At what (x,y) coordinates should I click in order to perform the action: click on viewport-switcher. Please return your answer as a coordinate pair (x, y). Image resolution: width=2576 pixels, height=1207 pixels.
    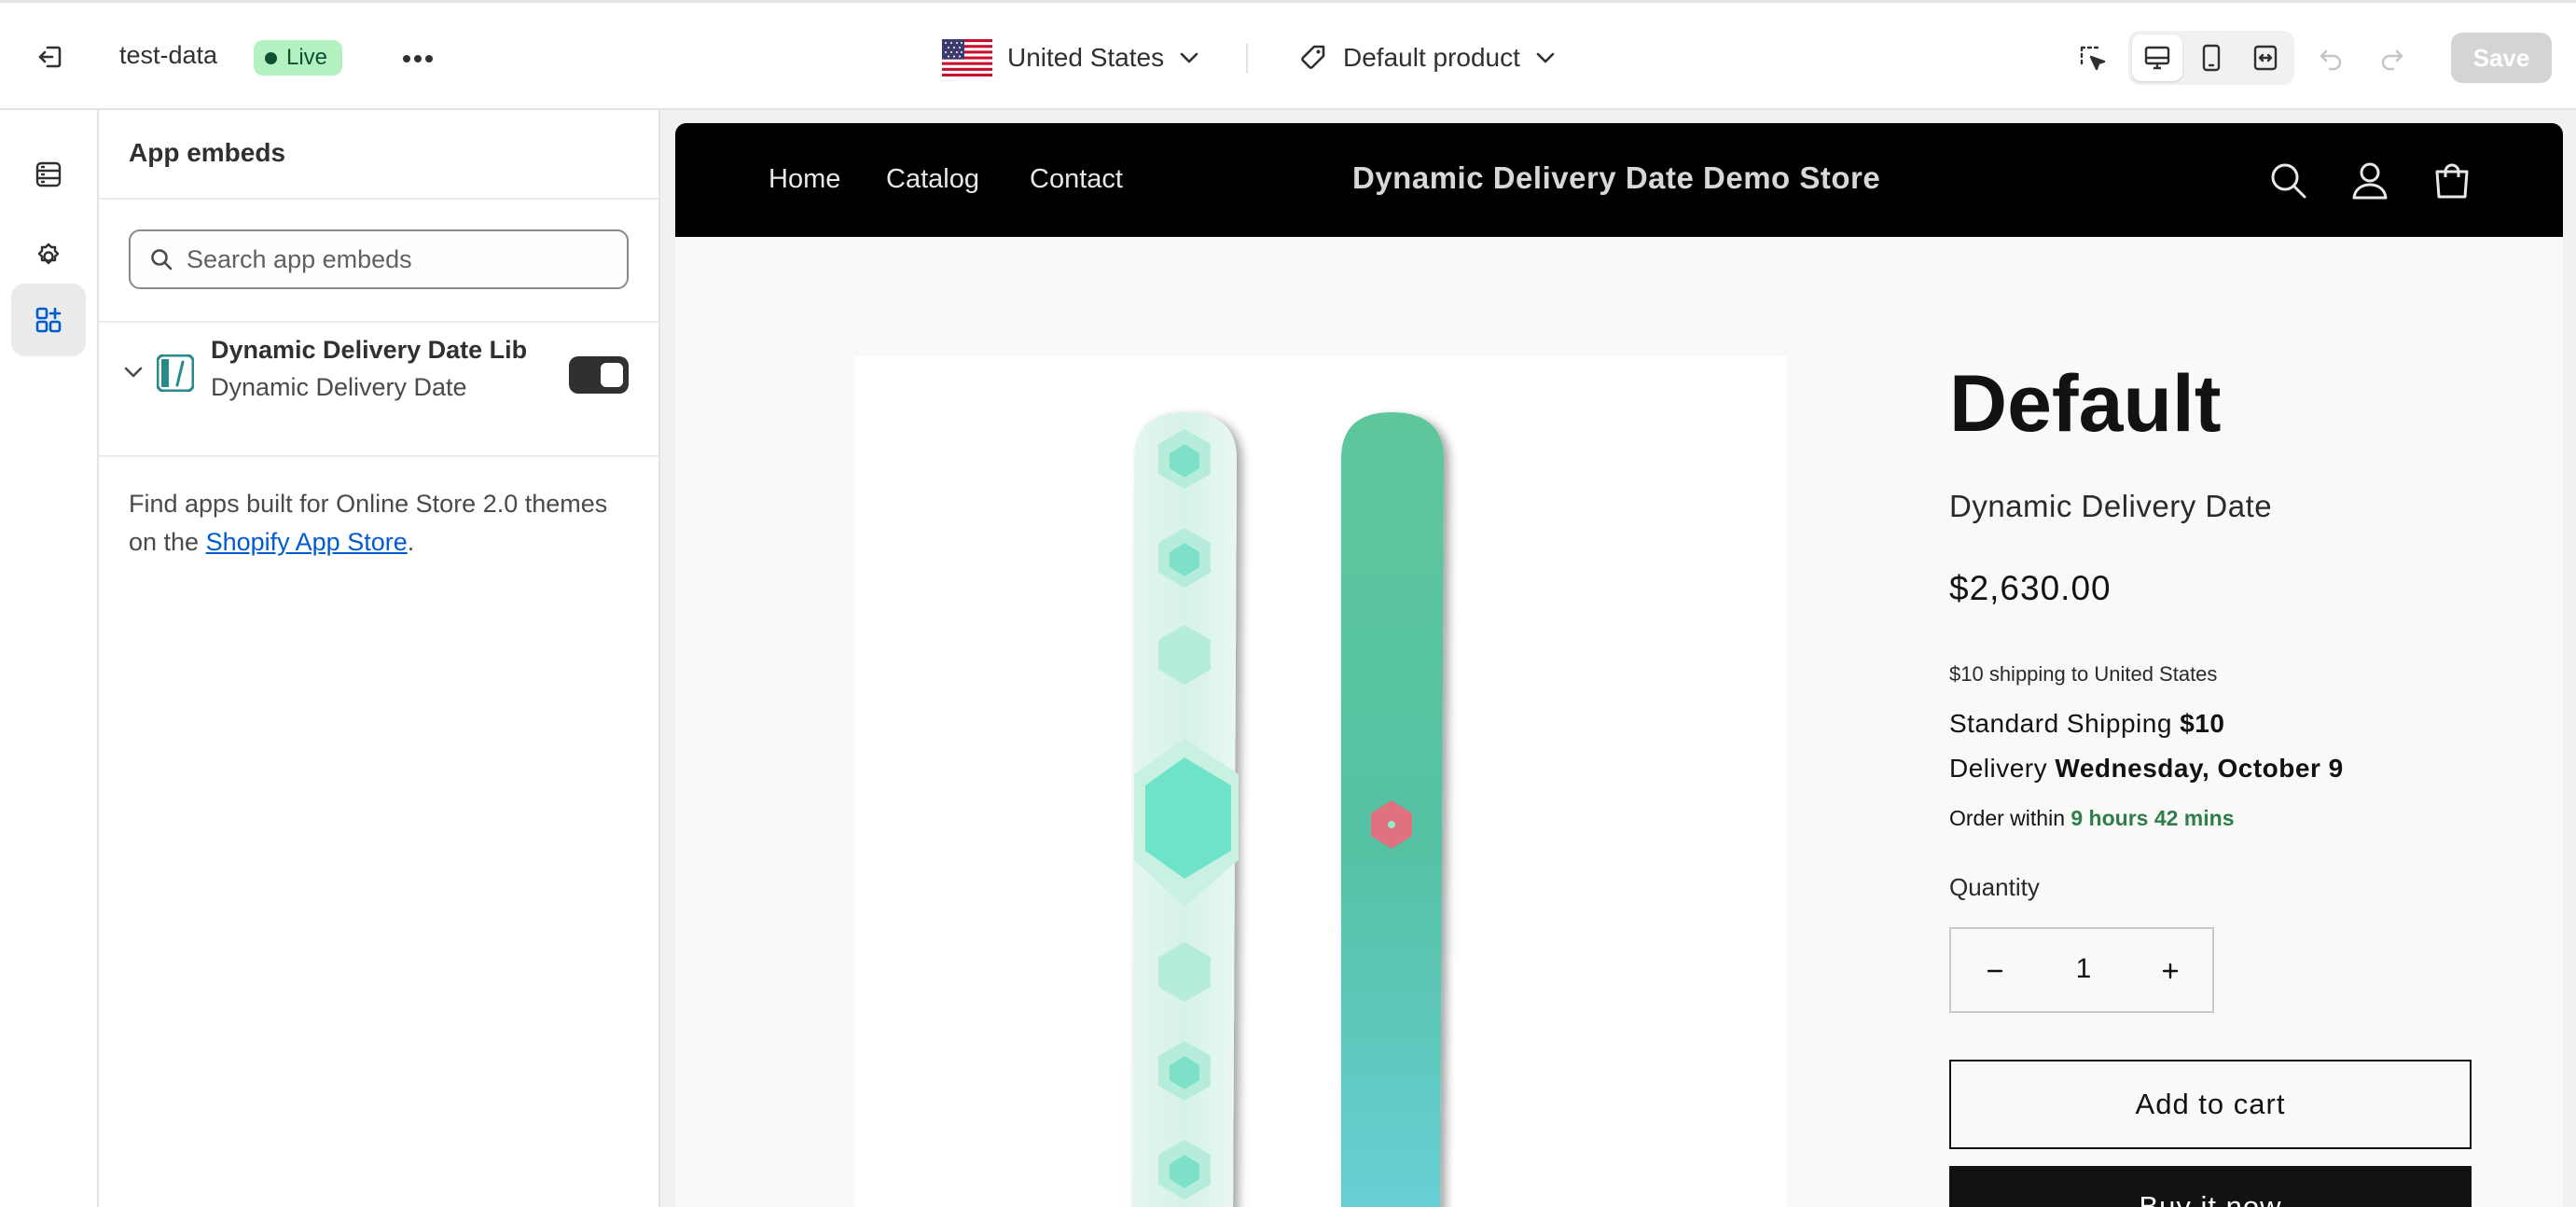
    Looking at the image, I should click on (2211, 58).